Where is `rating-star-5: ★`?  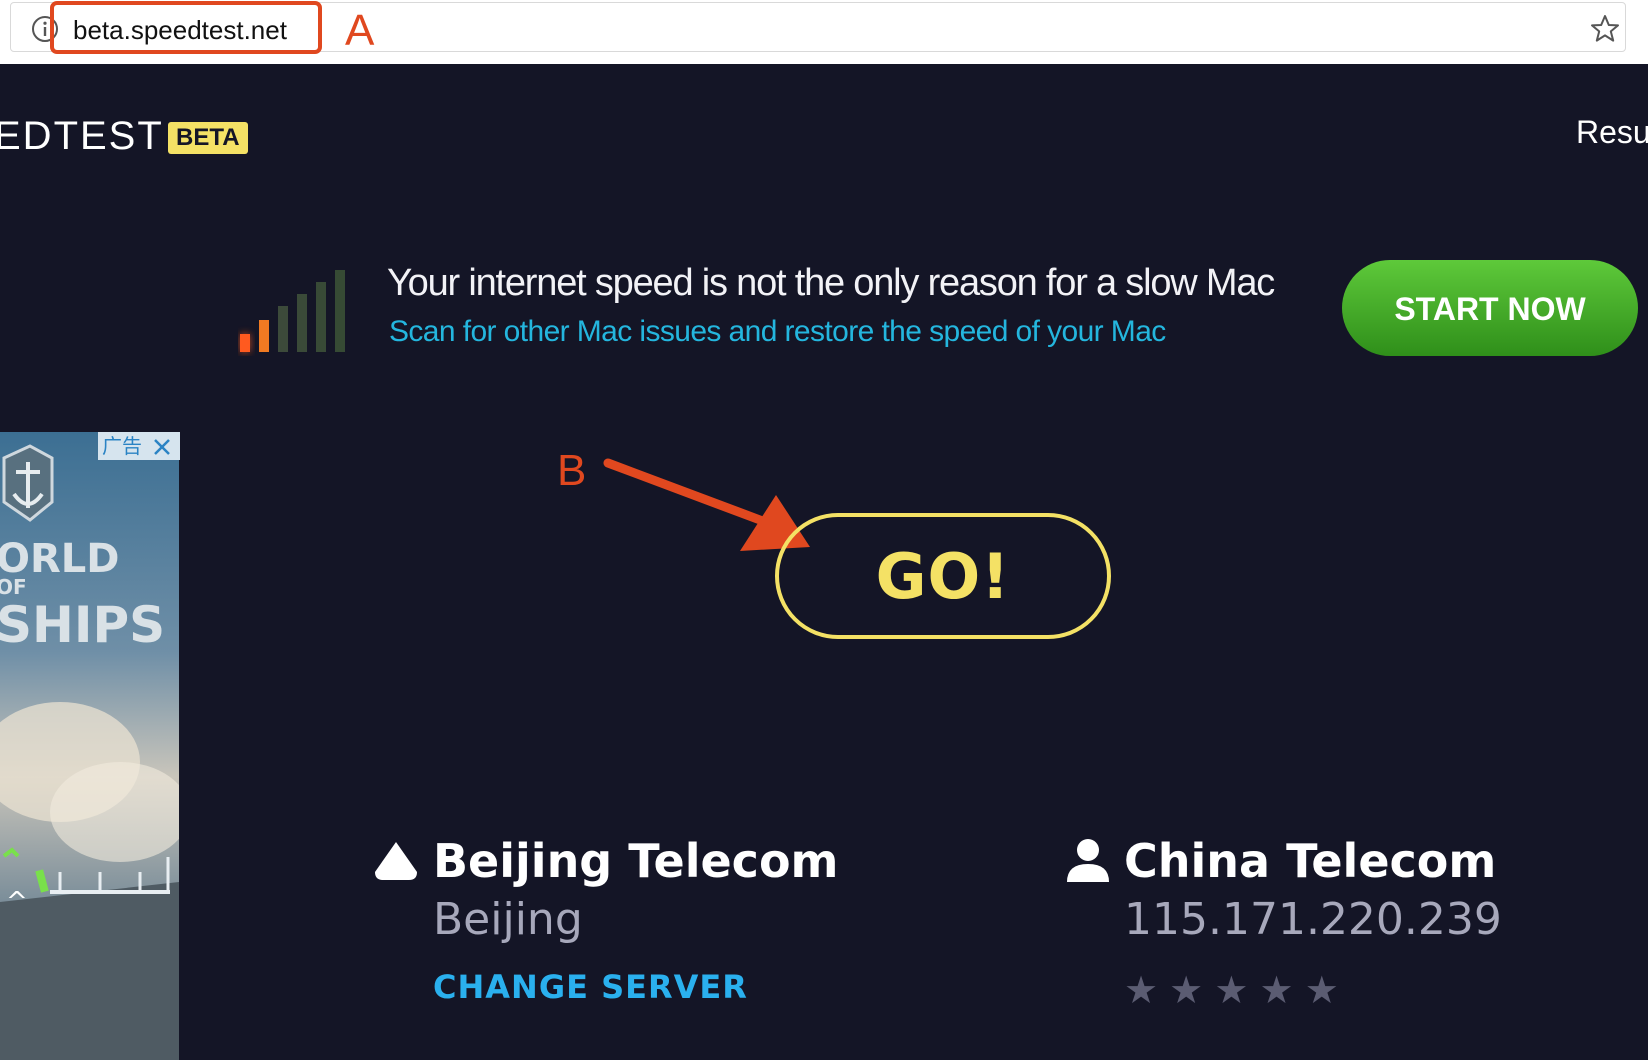
rating-star-5: ★ is located at coordinates (1322, 990).